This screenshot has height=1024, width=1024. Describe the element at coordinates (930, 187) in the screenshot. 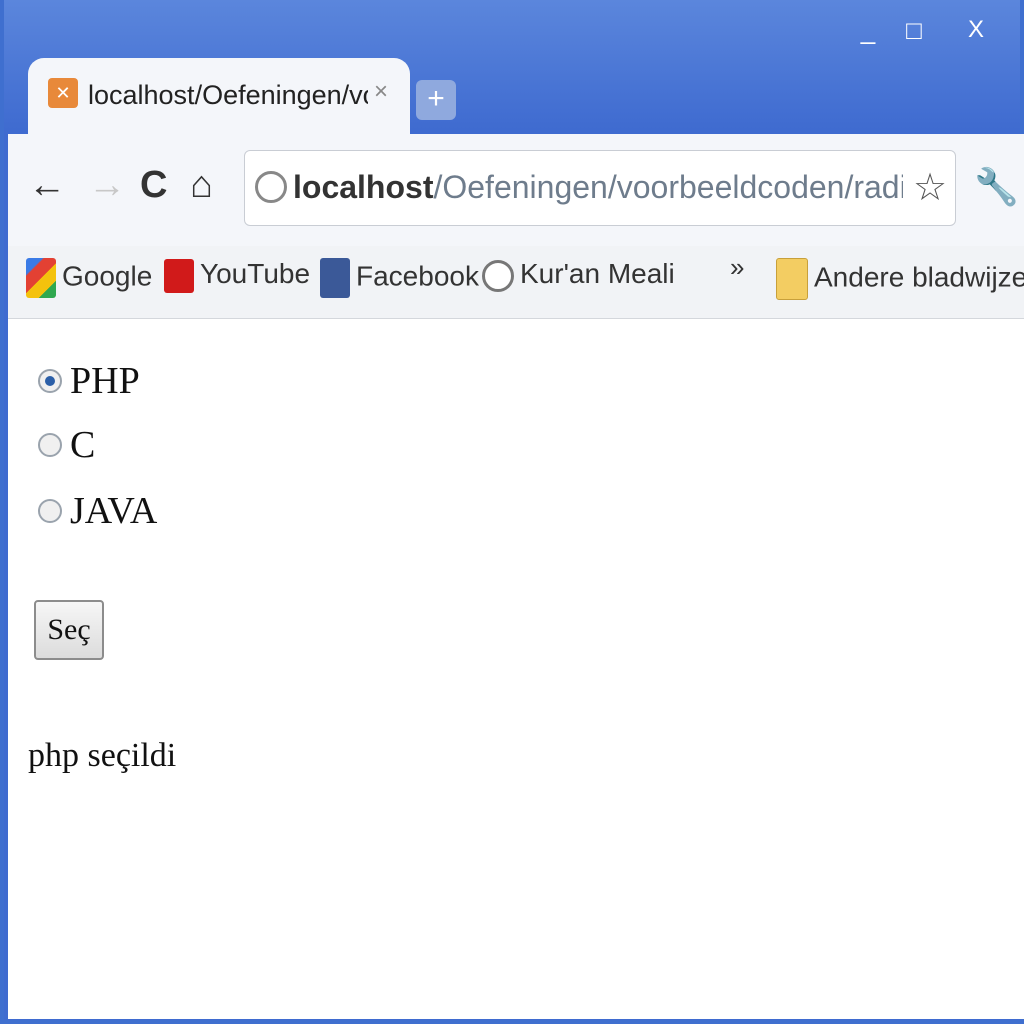

I see `bookmark-star-icon: ☆` at that location.